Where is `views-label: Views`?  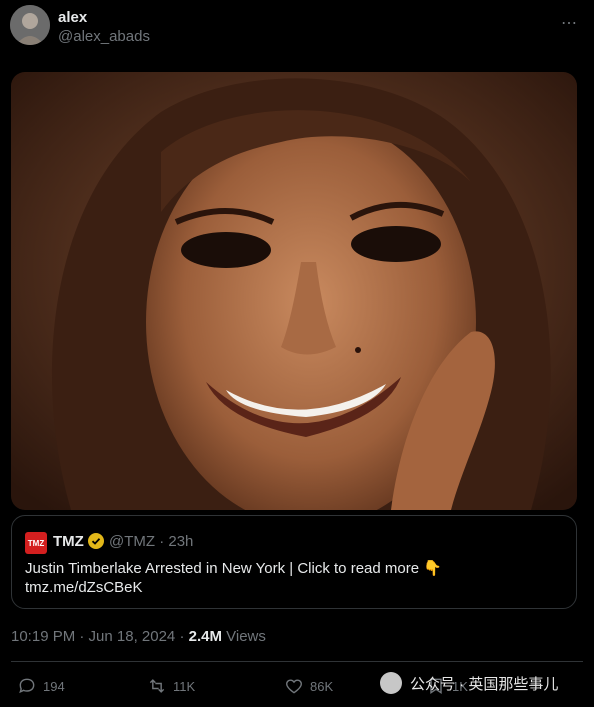
views-label: Views is located at coordinates (243, 636).